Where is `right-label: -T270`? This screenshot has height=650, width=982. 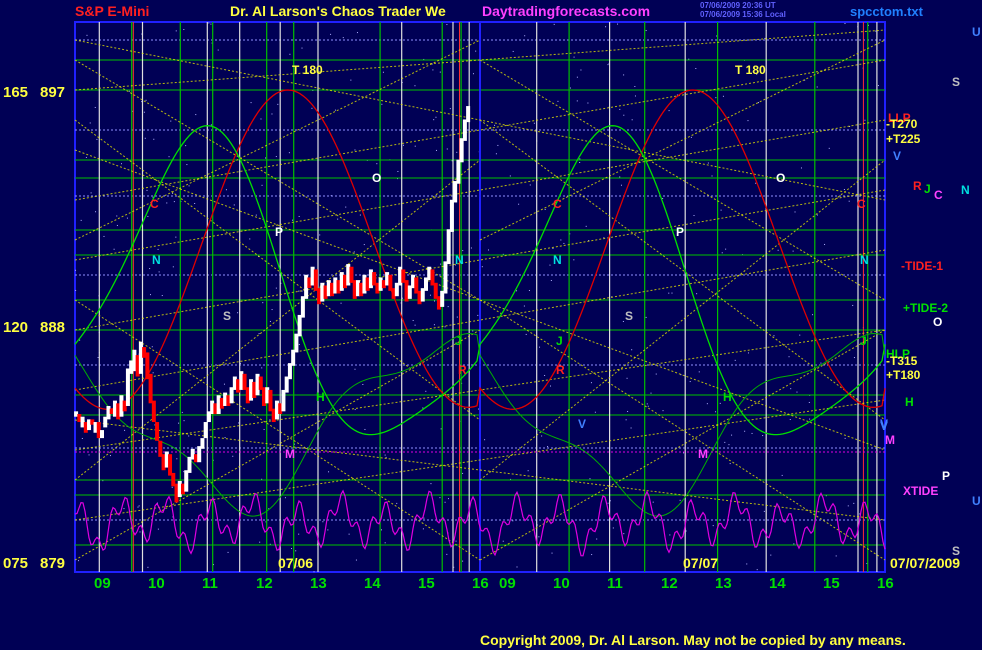 right-label: -T270 is located at coordinates (902, 124).